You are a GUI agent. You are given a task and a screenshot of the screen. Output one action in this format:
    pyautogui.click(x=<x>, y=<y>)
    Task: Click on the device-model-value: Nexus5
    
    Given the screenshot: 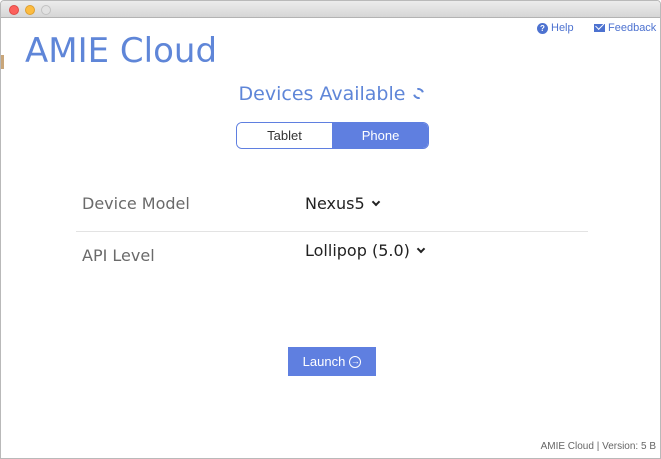 What is the action you would take?
    pyautogui.click(x=335, y=203)
    